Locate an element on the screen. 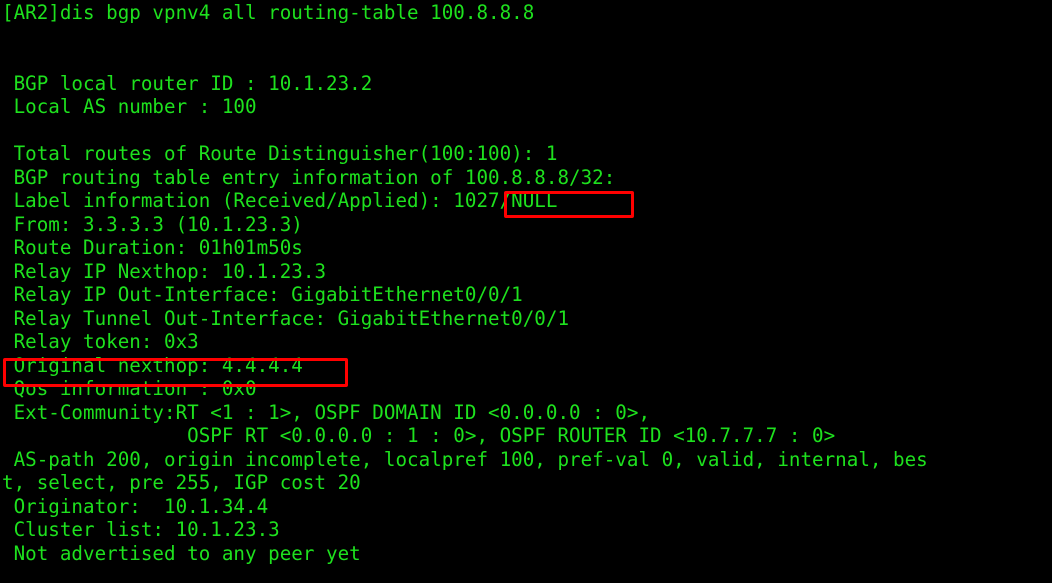 The height and width of the screenshot is (583, 1052). terminal-line-route-duration: Route Duration: 01h01m50s is located at coordinates (152, 247).